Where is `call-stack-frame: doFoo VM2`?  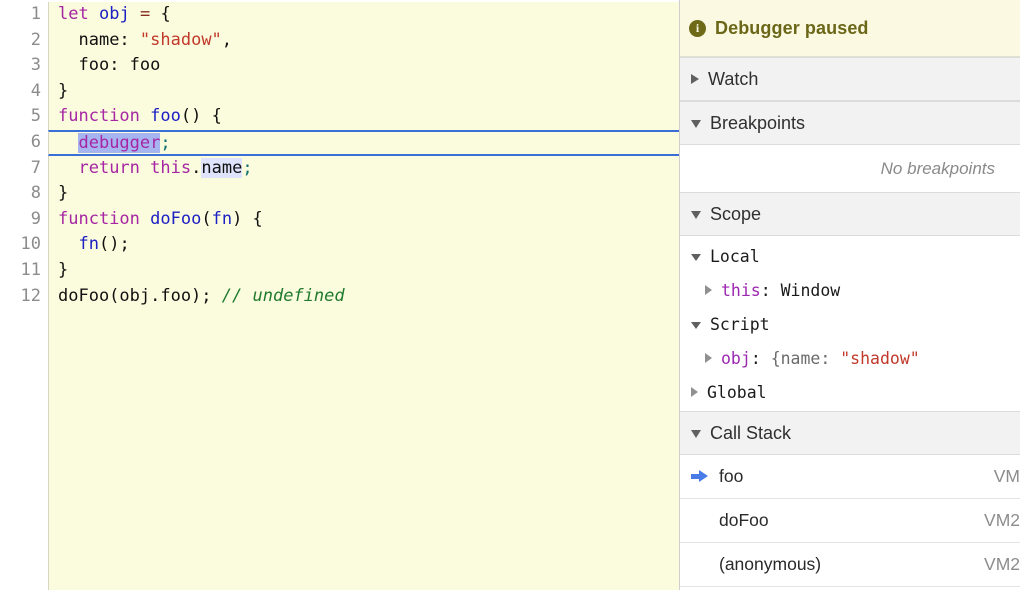
call-stack-frame: doFoo VM2 is located at coordinates (850, 521).